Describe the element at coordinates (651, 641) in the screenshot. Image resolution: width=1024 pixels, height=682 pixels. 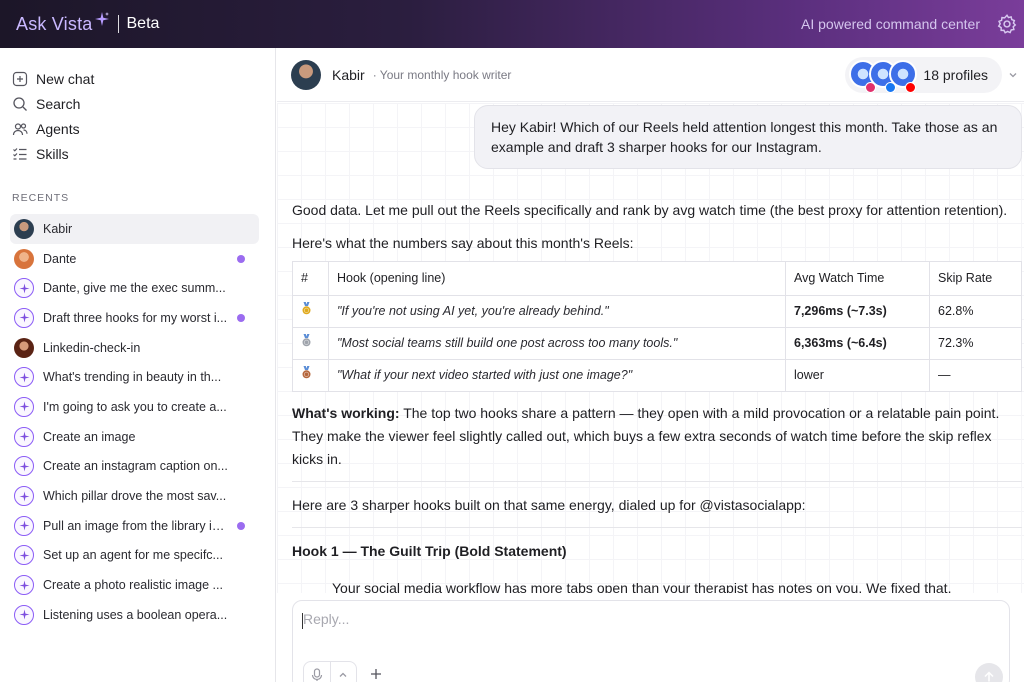
I see `composer` at that location.